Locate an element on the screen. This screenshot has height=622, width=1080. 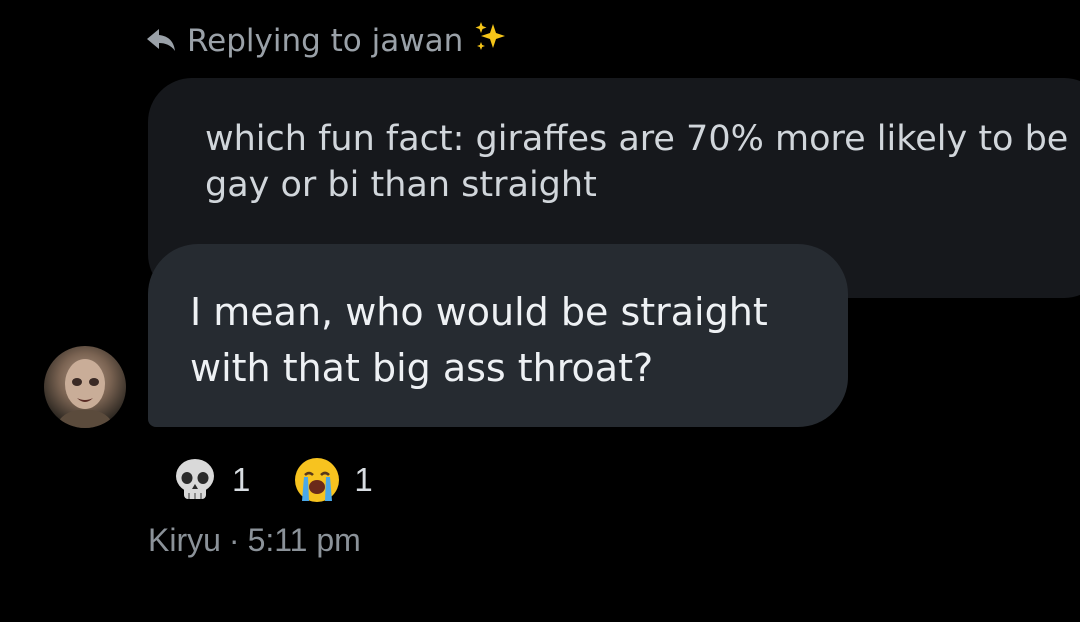
reaction-skull: 1 is located at coordinates (210, 480).